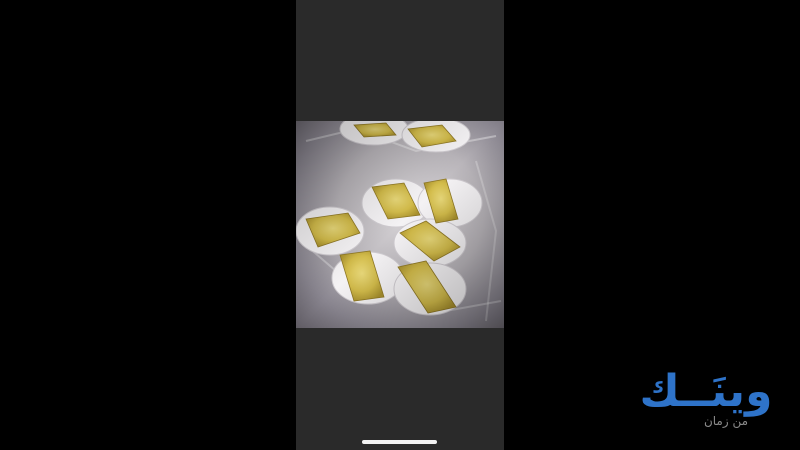  I want to click on watermark-logo: وينَــك من زمان, so click(706, 403).